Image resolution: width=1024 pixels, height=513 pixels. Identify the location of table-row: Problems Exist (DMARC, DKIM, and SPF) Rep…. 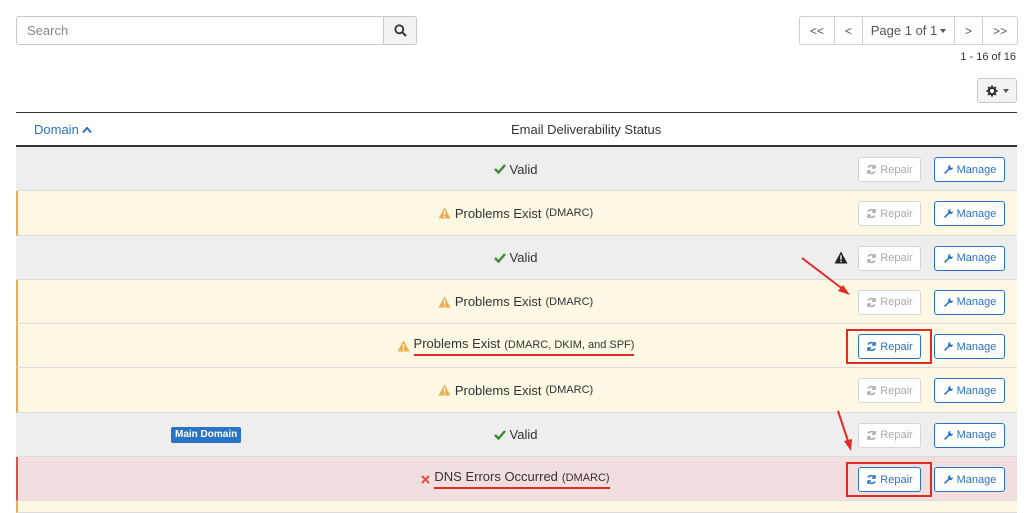
(516, 346).